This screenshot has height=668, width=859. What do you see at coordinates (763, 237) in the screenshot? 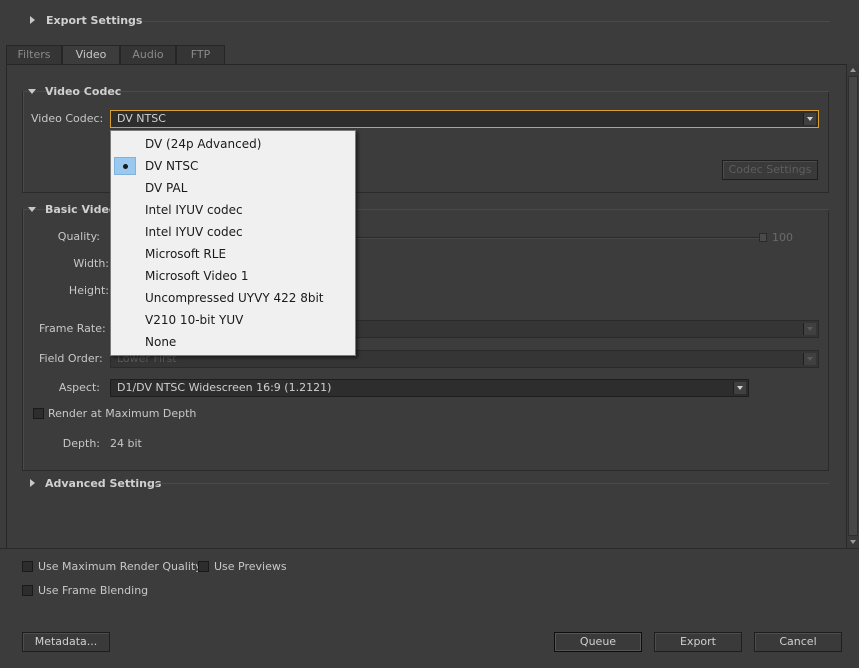
I see `quality-slider-thumb` at bounding box center [763, 237].